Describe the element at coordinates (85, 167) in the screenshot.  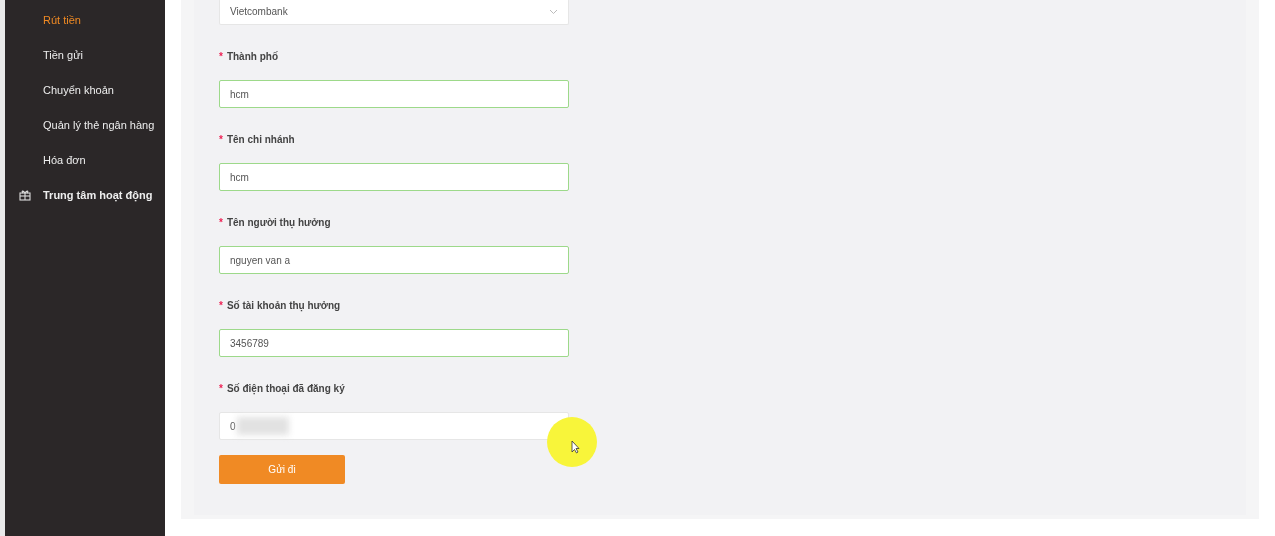
I see `sidebar-item: Hóa đơn` at that location.